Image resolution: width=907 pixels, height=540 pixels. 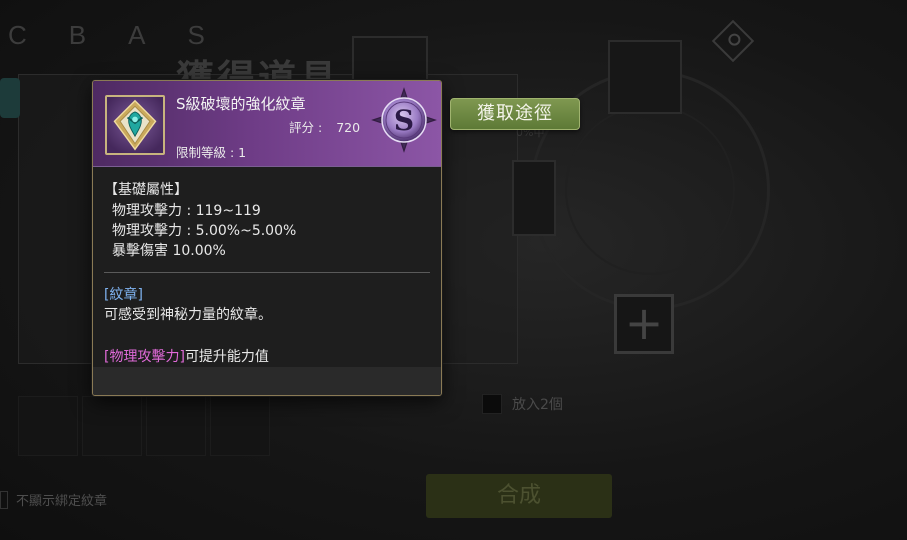 I want to click on grade-letter: S, so click(x=404, y=120).